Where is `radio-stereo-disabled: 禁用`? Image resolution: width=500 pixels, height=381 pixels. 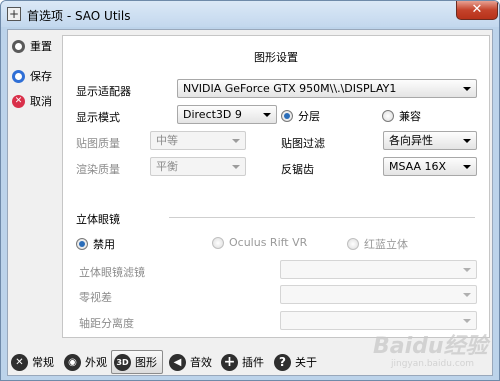 radio-stereo-disabled: 禁用 is located at coordinates (95, 244).